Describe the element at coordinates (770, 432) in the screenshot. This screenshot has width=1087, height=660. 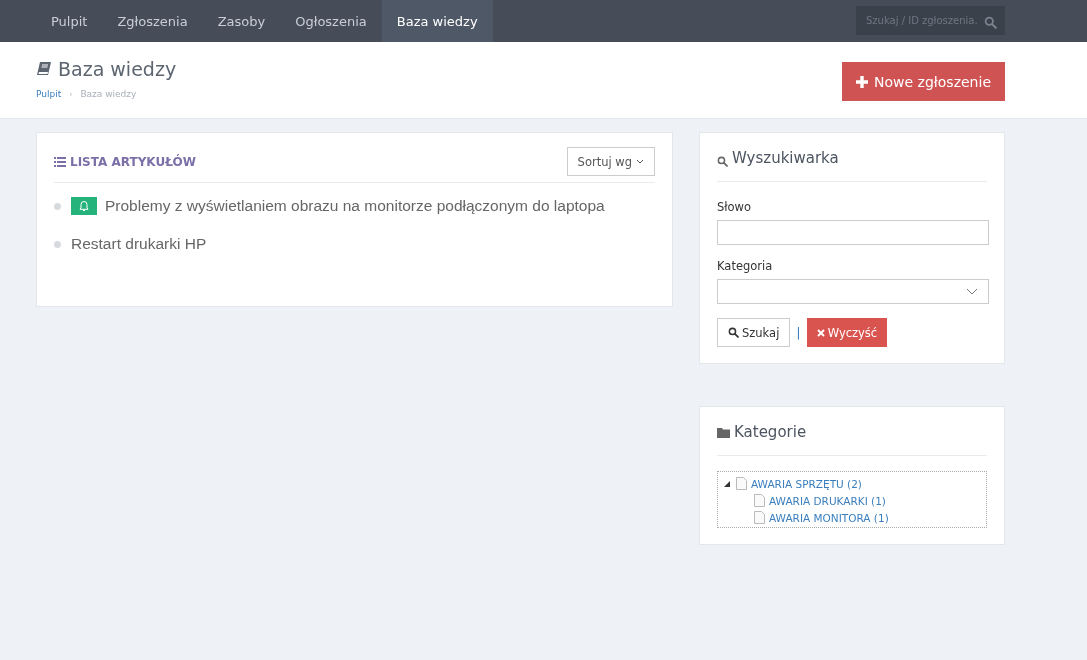
I see `panel-title: Kategorie` at that location.